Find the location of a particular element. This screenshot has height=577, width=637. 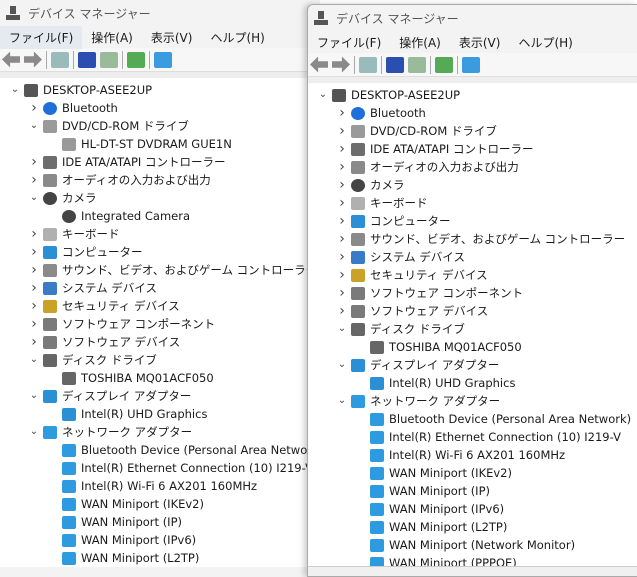

properties-icon is located at coordinates (60, 59).